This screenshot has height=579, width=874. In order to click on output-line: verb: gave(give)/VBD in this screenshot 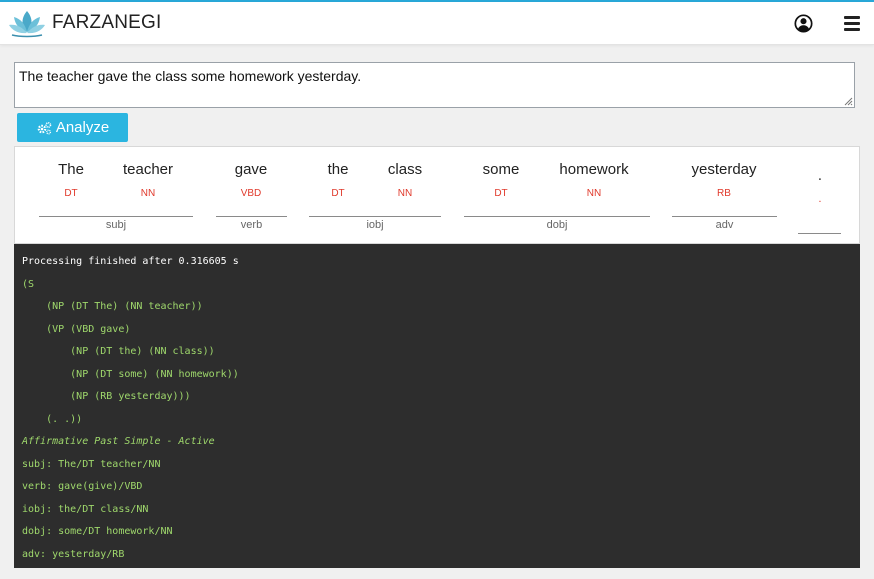, I will do `click(82, 486)`.